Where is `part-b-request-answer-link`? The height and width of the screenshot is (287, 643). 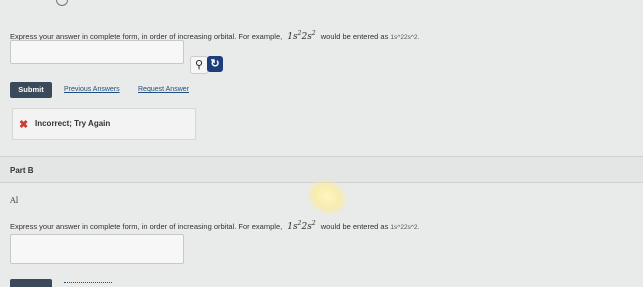
part-b-request-answer-link is located at coordinates (88, 281).